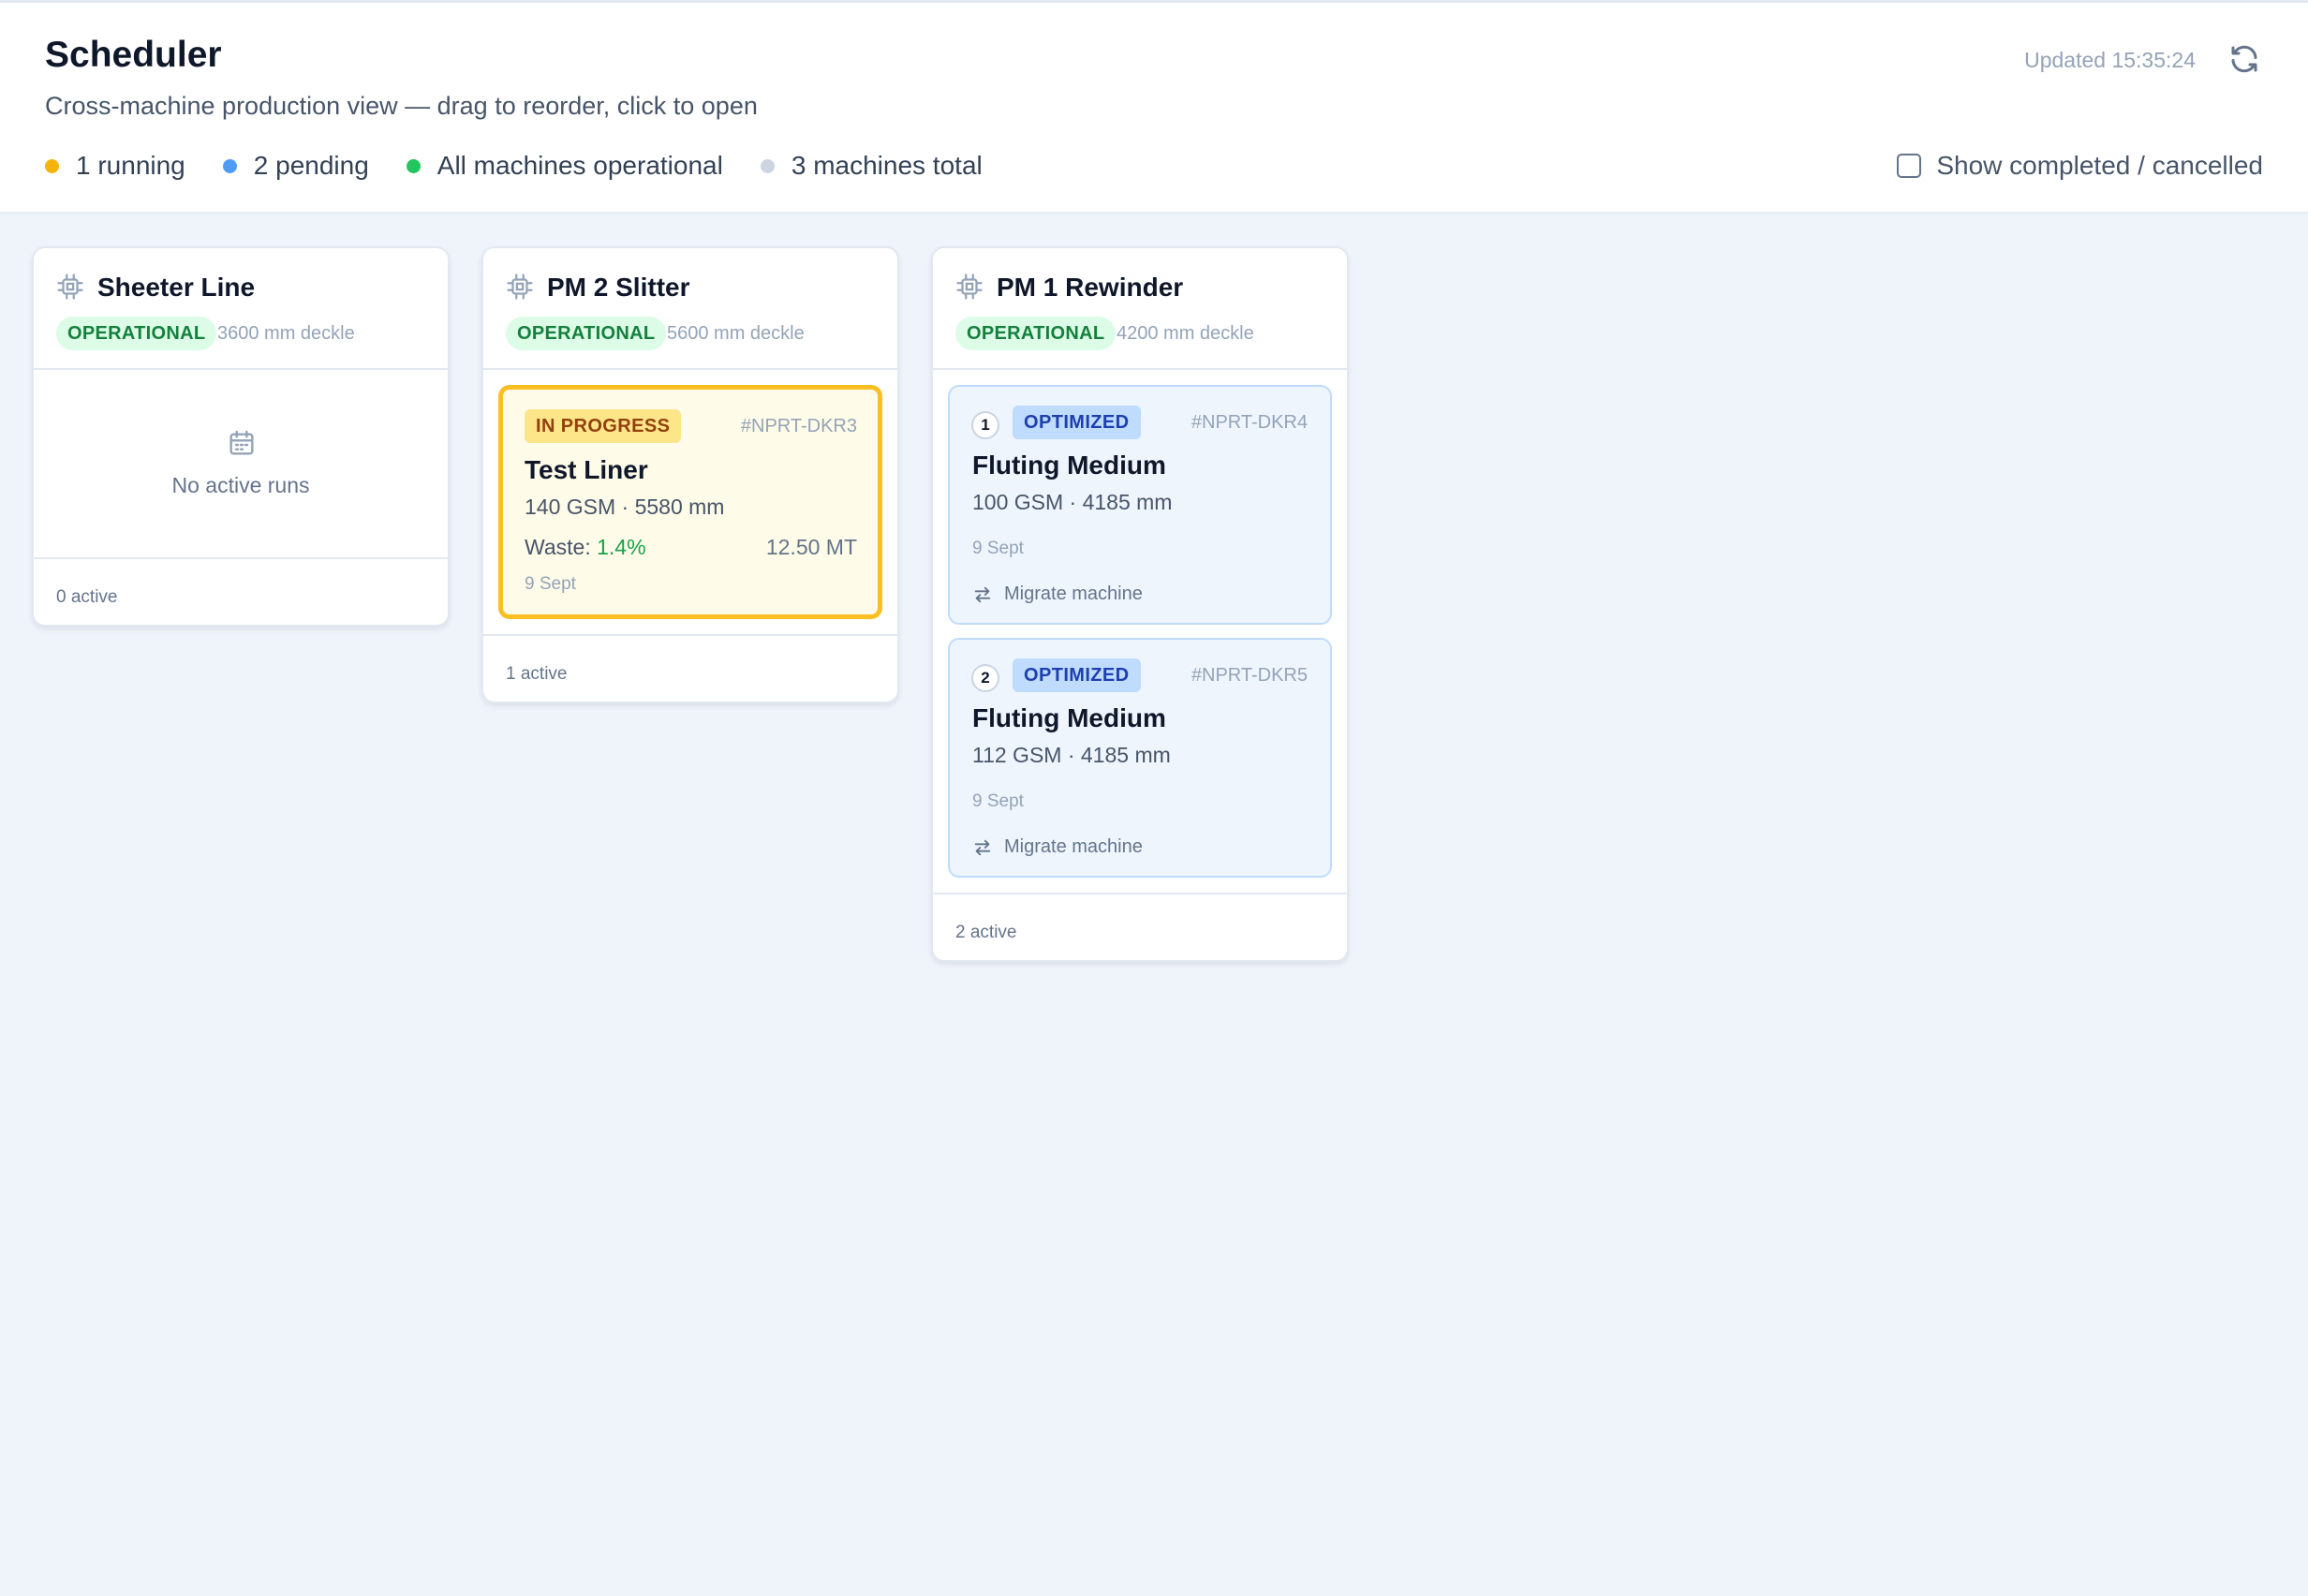 The width and height of the screenshot is (2308, 1596). I want to click on stat-pending-label: 2 pending, so click(311, 165).